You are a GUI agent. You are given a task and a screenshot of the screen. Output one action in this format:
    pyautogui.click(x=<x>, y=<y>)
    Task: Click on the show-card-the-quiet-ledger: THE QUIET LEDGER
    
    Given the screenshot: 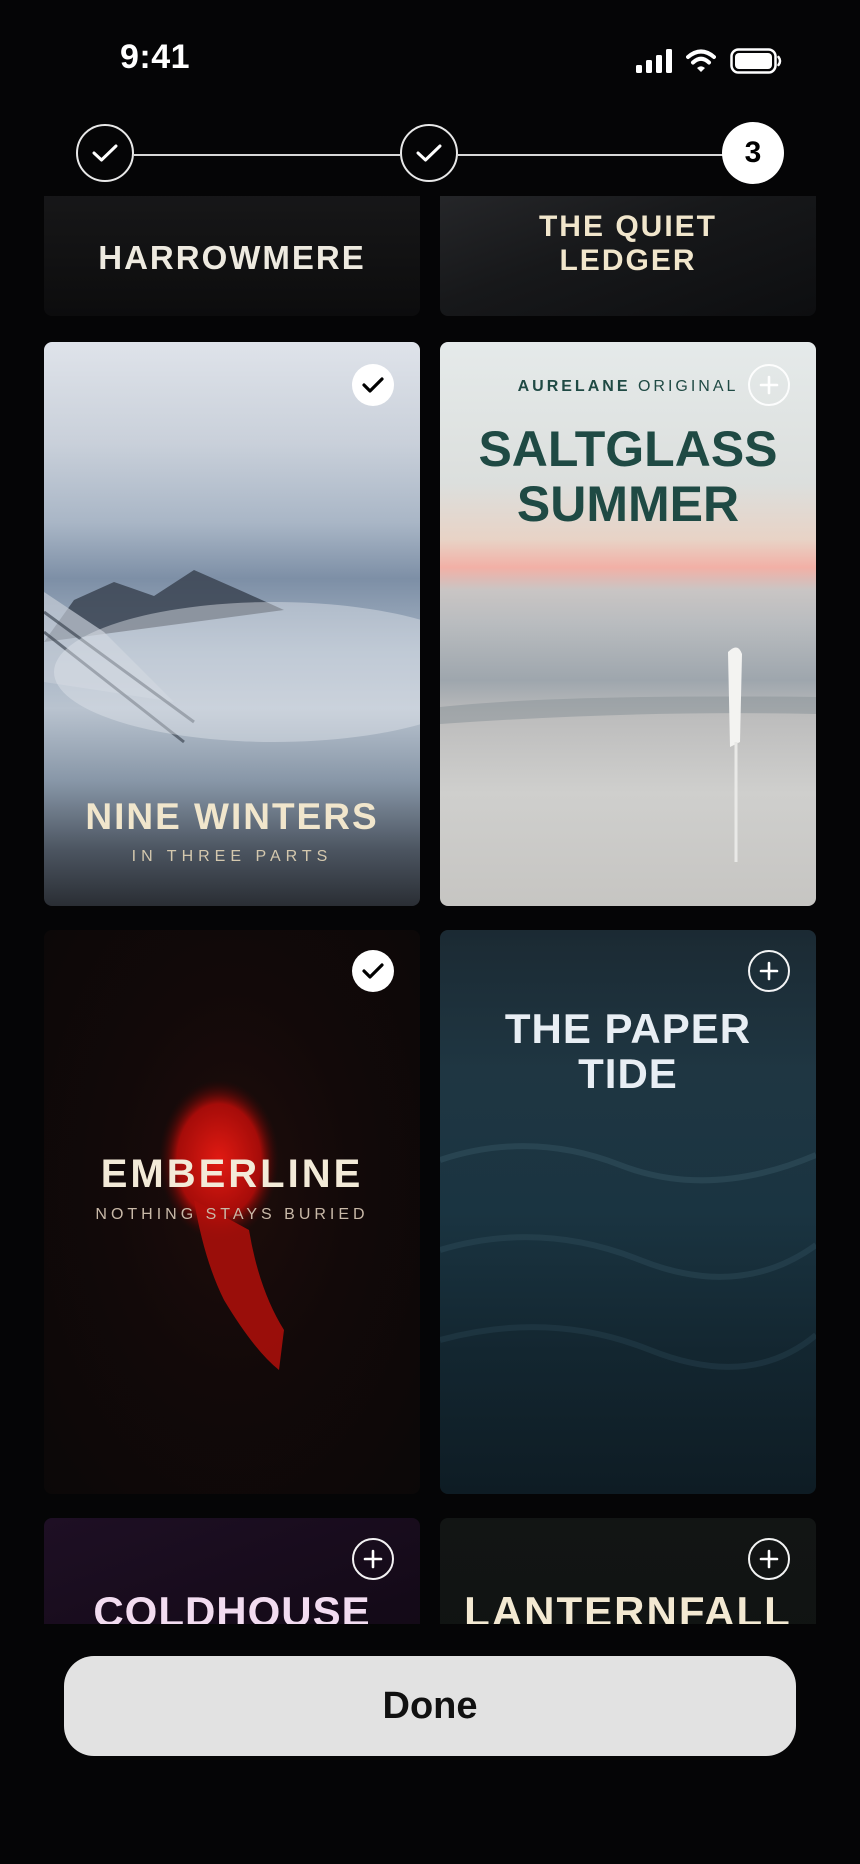 What is the action you would take?
    pyautogui.click(x=628, y=256)
    